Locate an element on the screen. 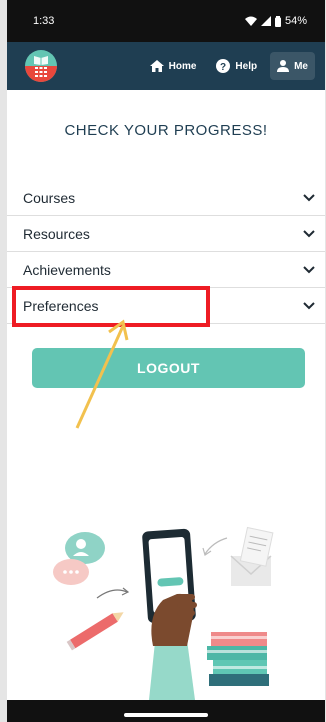 Image resolution: width=326 pixels, height=722 pixels. nav-me-label: Me is located at coordinates (301, 66).